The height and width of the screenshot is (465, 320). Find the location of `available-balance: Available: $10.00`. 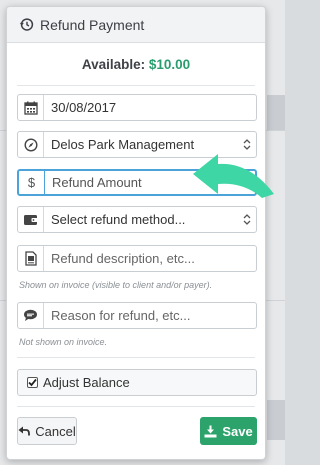

available-balance: Available: $10.00 is located at coordinates (136, 66).